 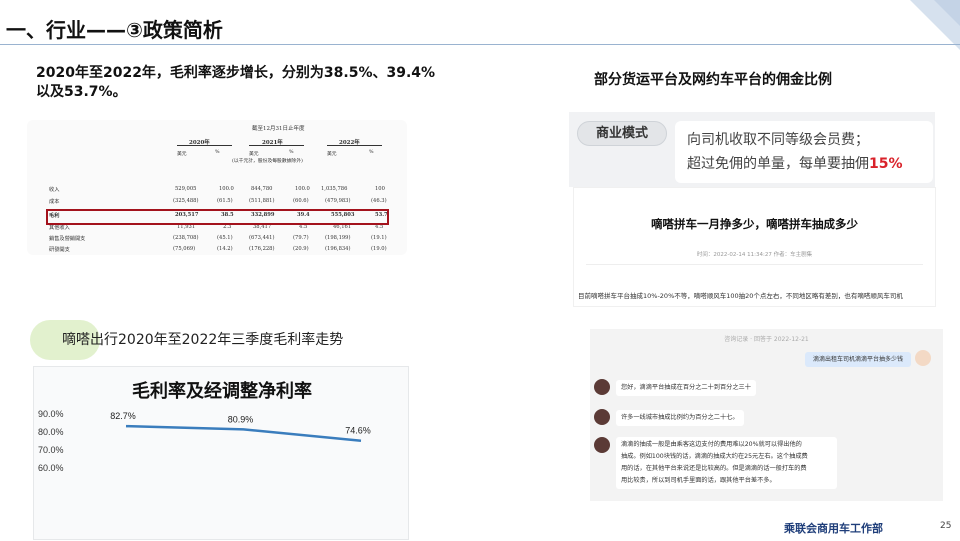 I want to click on business-model-card: 向司机收取不同等级会员费； 超过免佣的单量，每单要抽佣15%, so click(x=804, y=152).